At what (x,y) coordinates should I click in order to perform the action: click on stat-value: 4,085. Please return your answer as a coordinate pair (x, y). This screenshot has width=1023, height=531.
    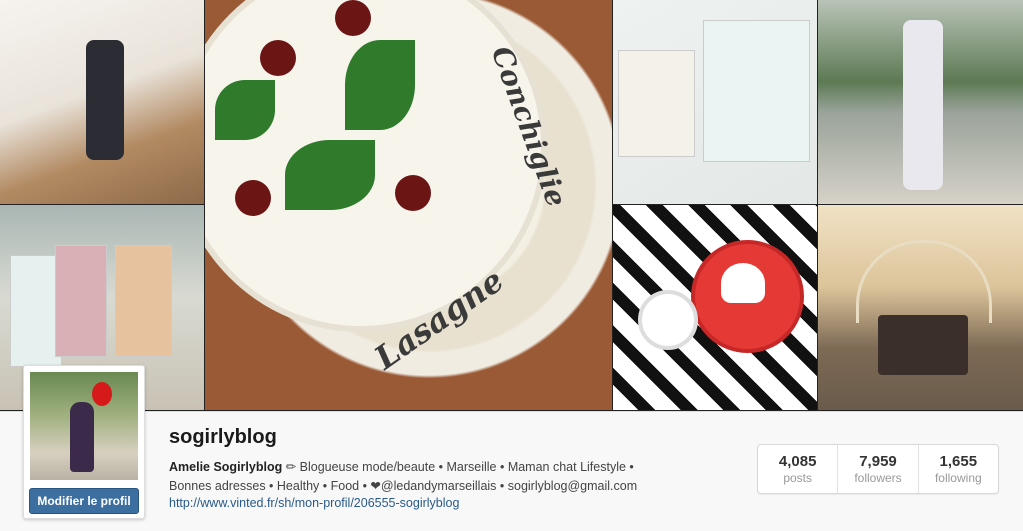
    Looking at the image, I should click on (797, 461).